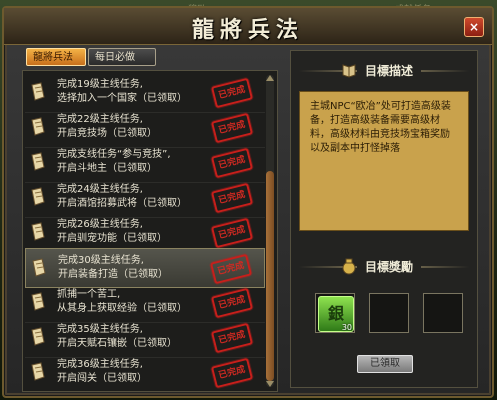 The height and width of the screenshot is (400, 497). I want to click on close-icon: ×, so click(474, 27).